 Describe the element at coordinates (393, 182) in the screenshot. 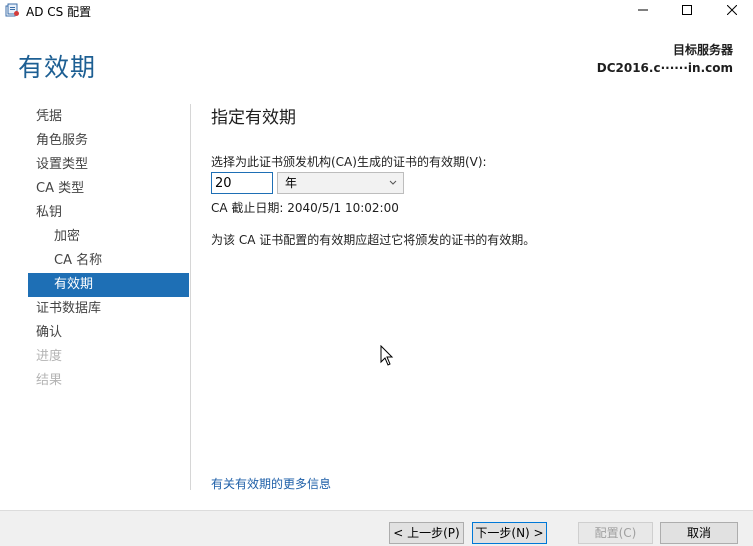

I see `chevron-down-icon` at that location.